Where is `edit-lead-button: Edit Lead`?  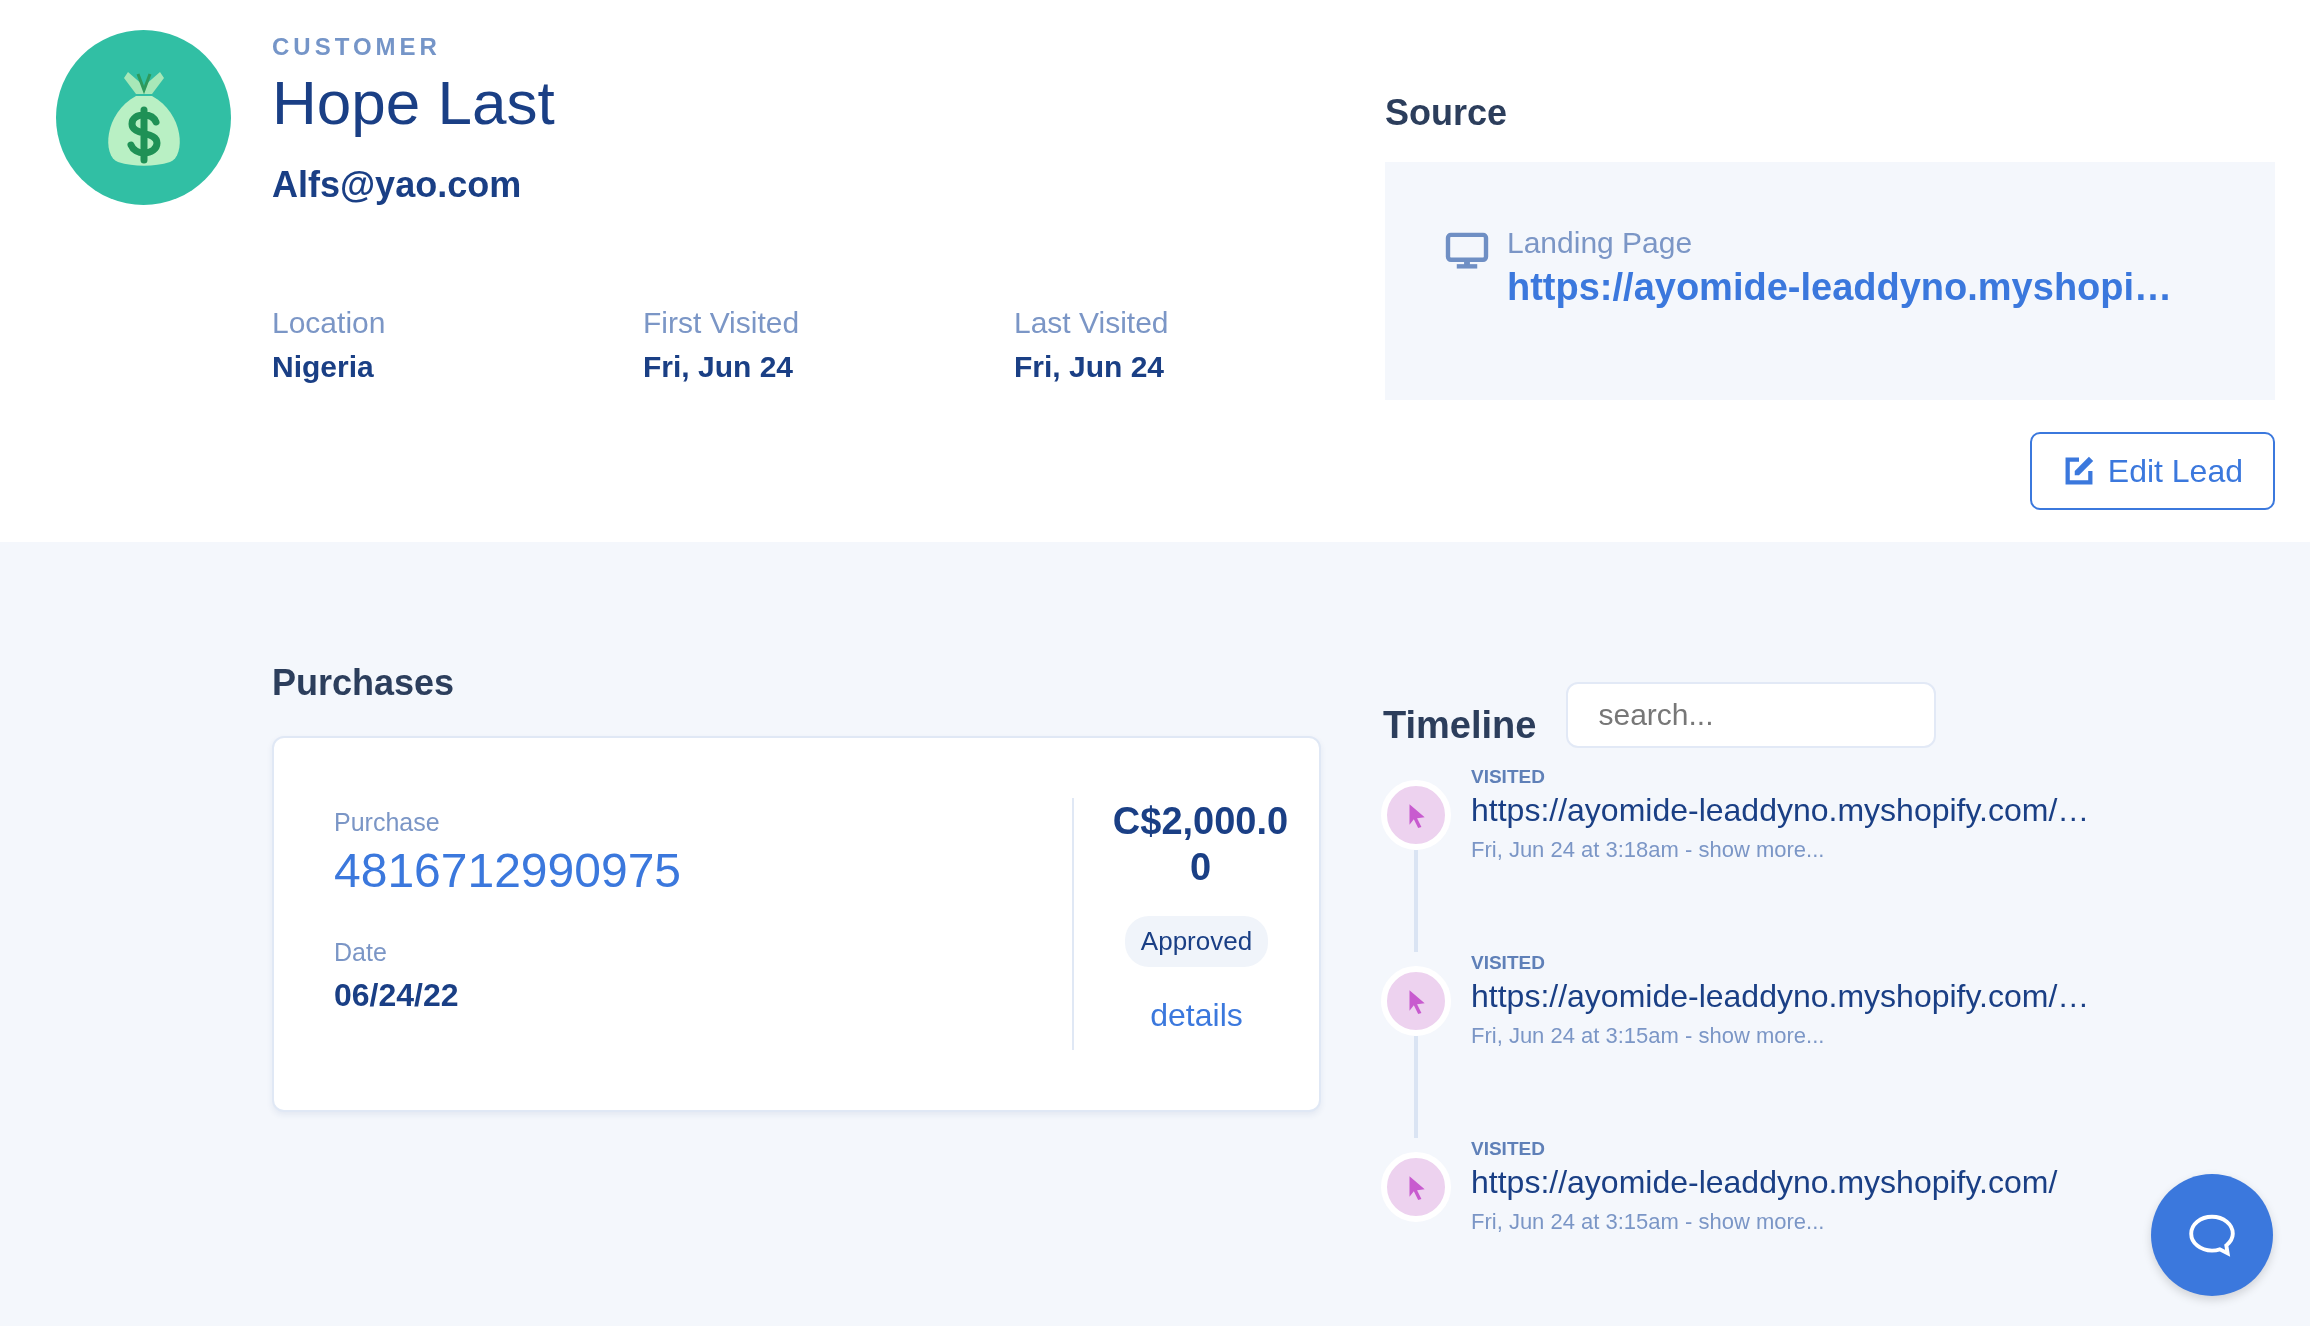 edit-lead-button: Edit Lead is located at coordinates (2152, 471).